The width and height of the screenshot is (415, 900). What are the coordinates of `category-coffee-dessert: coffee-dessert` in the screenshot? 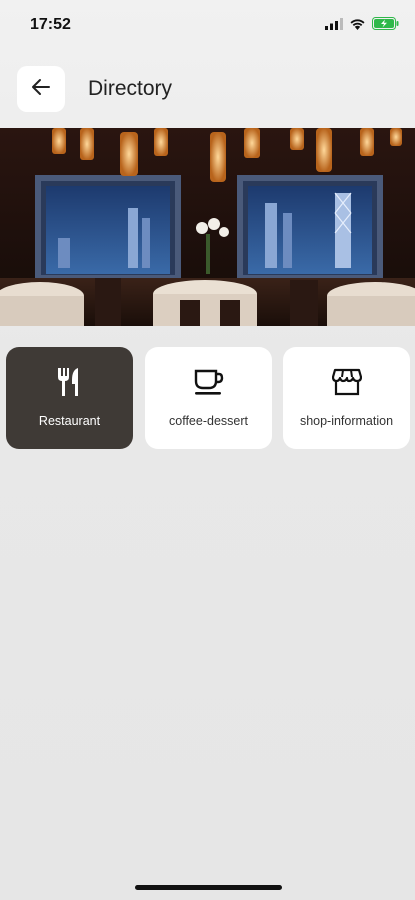 It's located at (208, 398).